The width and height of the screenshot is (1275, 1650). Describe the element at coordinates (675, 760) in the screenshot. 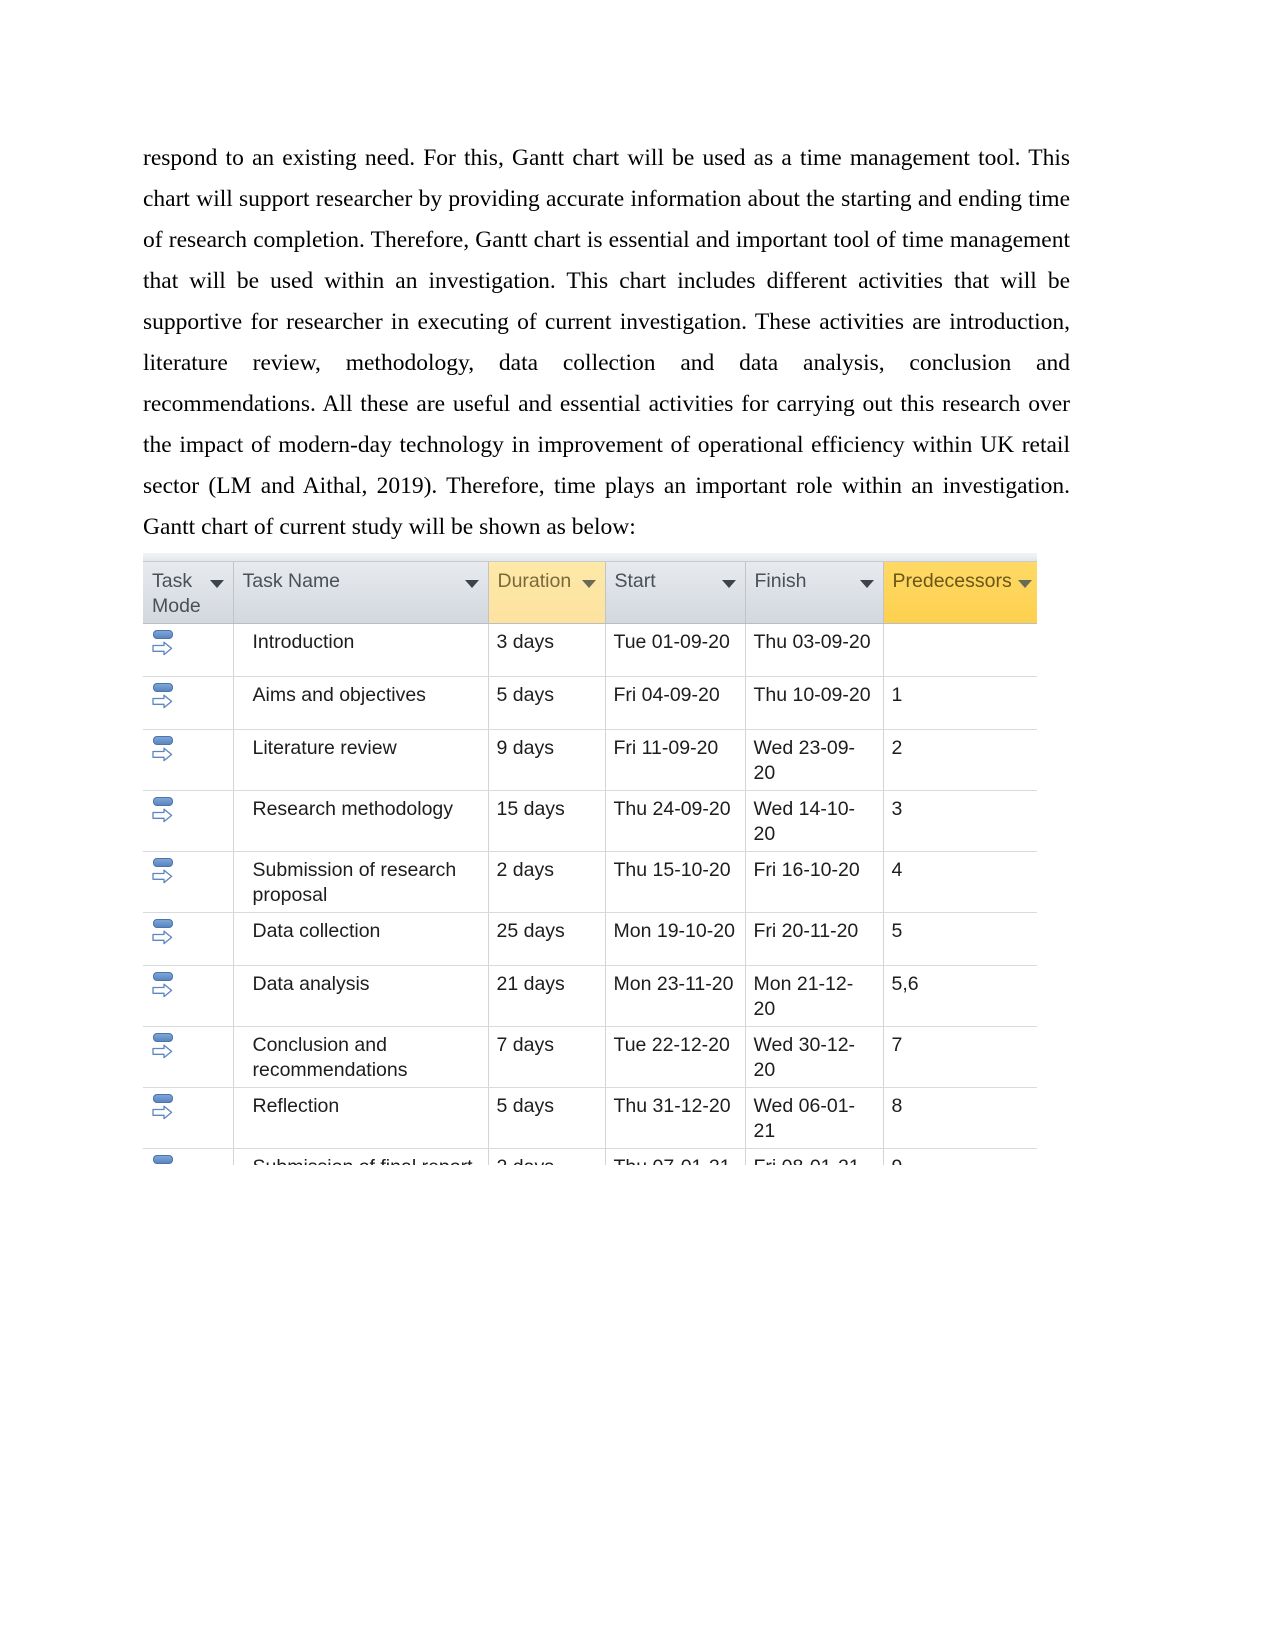

I see `cell-start: Fri 11-09-20` at that location.